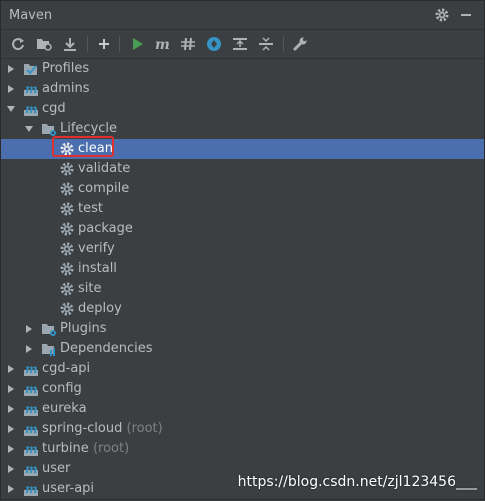 Image resolution: width=485 pixels, height=501 pixels. I want to click on tree-item-label: cgd-api, so click(66, 368).